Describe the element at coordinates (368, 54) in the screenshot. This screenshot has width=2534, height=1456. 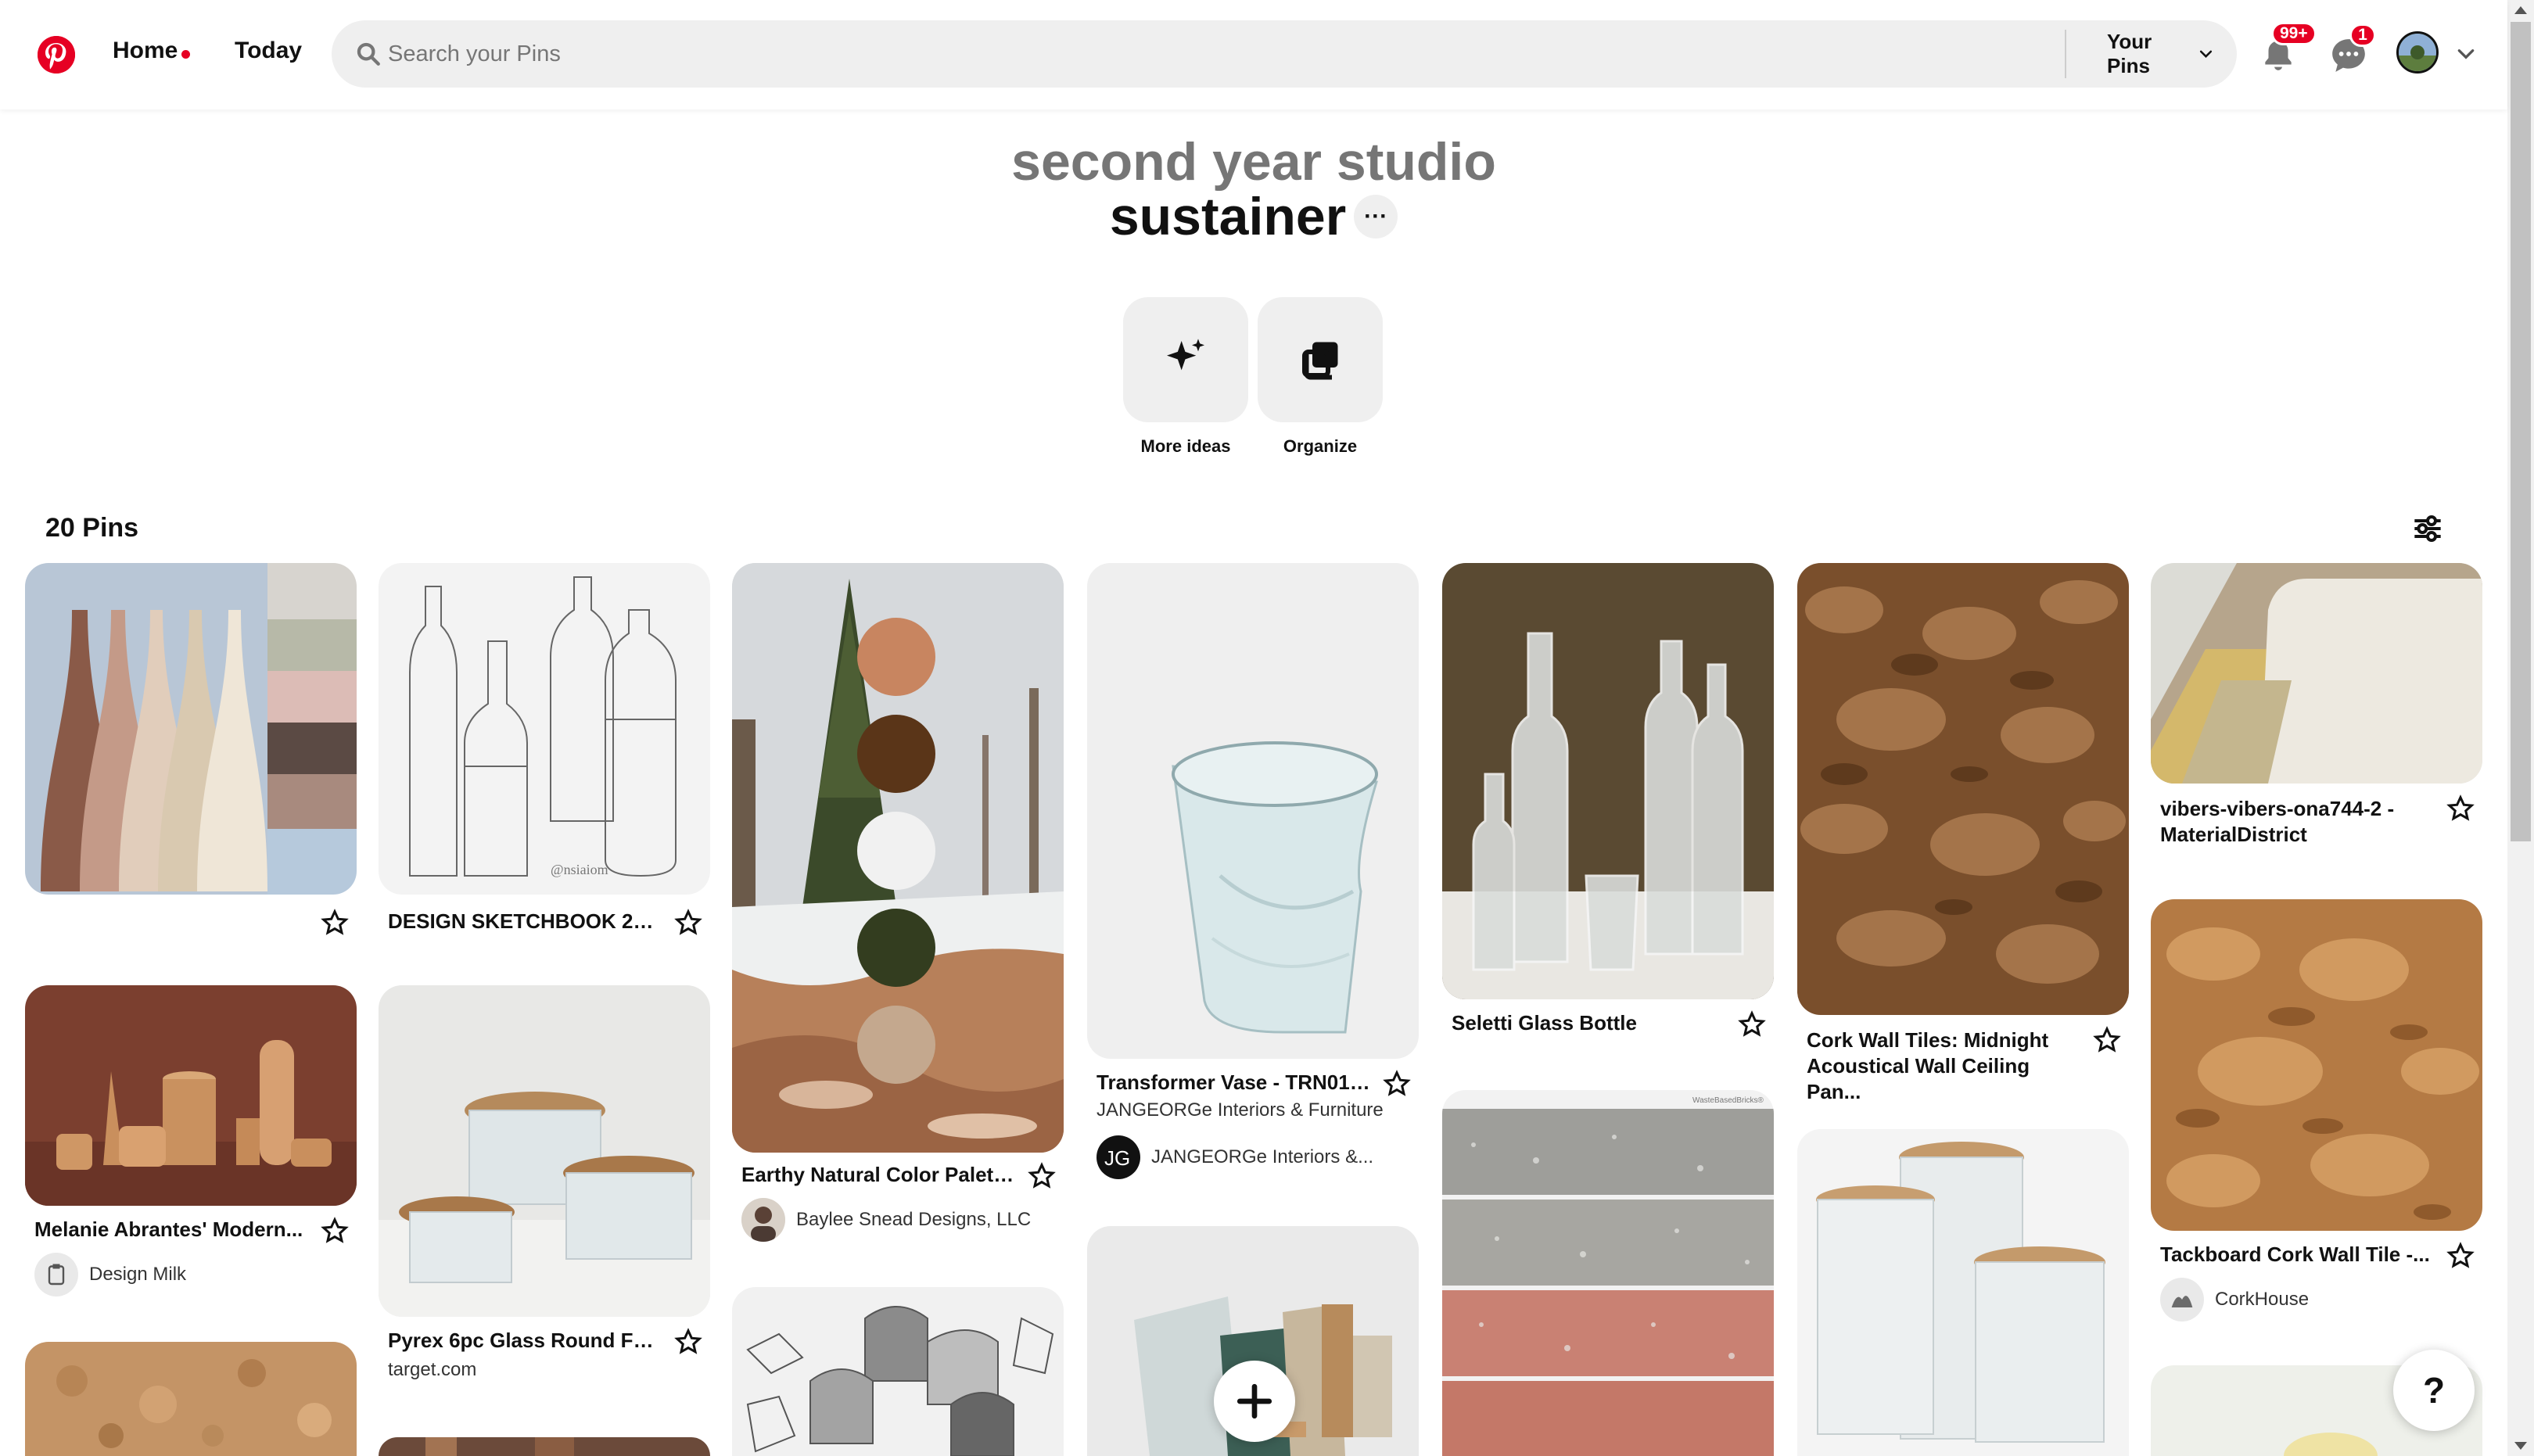
I see `search-icon` at that location.